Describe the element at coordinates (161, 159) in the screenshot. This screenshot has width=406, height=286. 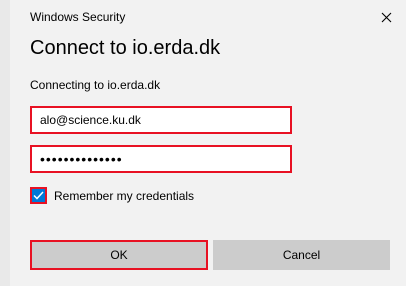
I see `password-field: ••••••••••••••` at that location.